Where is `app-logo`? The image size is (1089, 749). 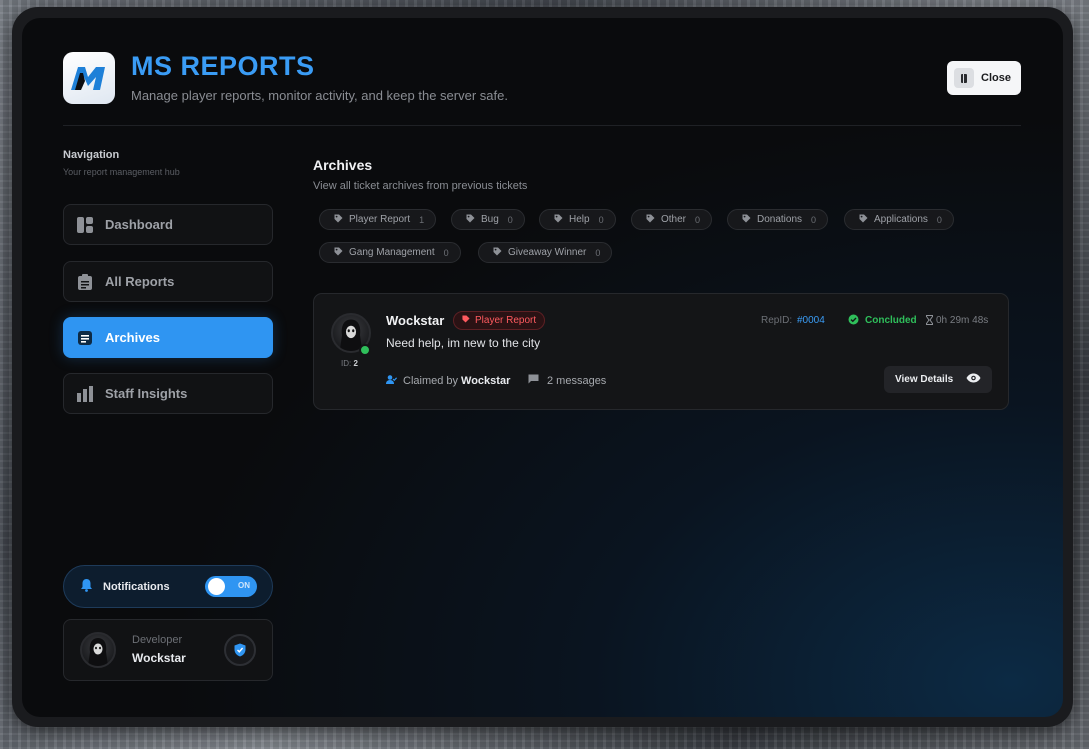 app-logo is located at coordinates (89, 78).